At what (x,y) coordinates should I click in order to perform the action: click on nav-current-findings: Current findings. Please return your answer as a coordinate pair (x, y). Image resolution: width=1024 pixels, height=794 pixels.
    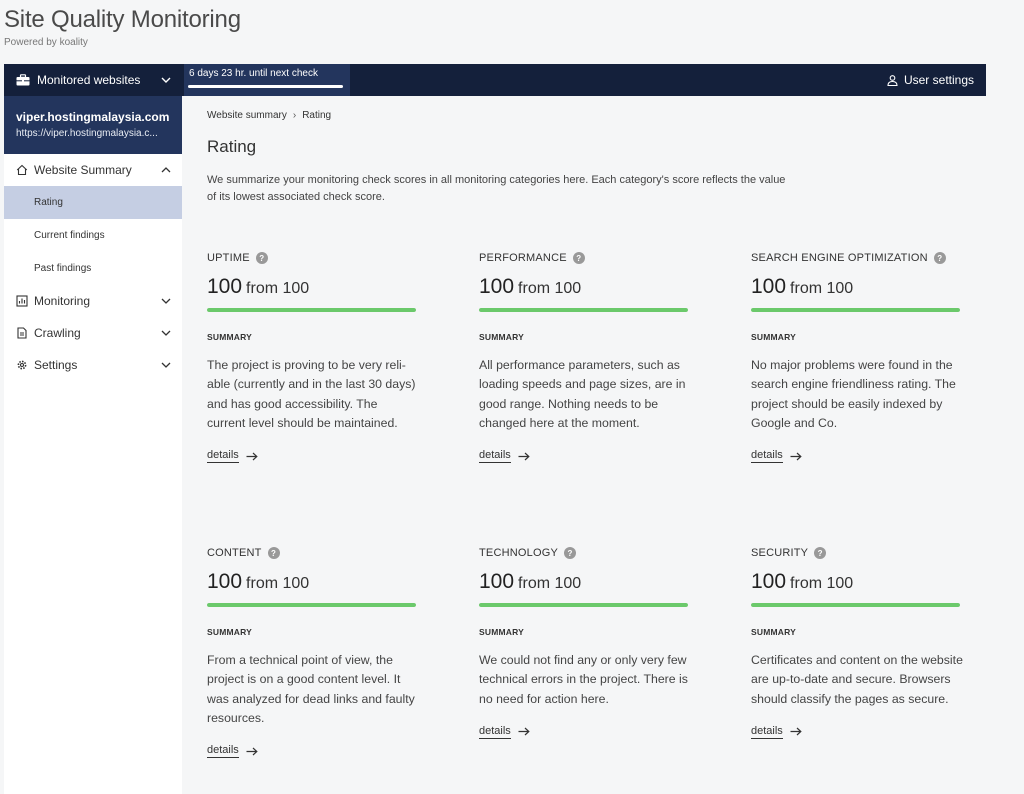
    Looking at the image, I should click on (93, 235).